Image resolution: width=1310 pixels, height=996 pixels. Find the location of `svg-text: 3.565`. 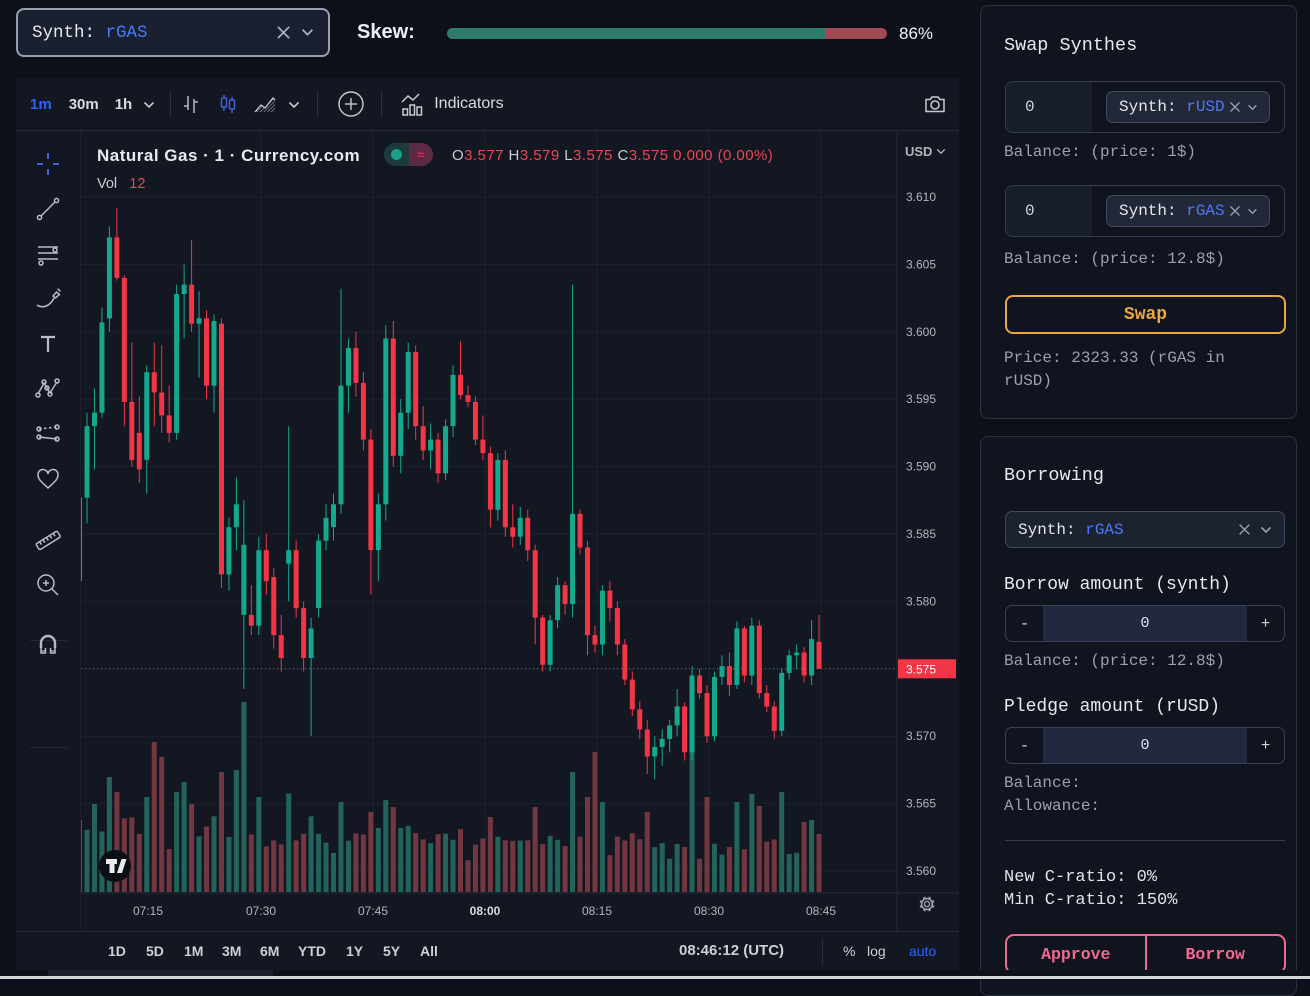

svg-text: 3.565 is located at coordinates (921, 804).